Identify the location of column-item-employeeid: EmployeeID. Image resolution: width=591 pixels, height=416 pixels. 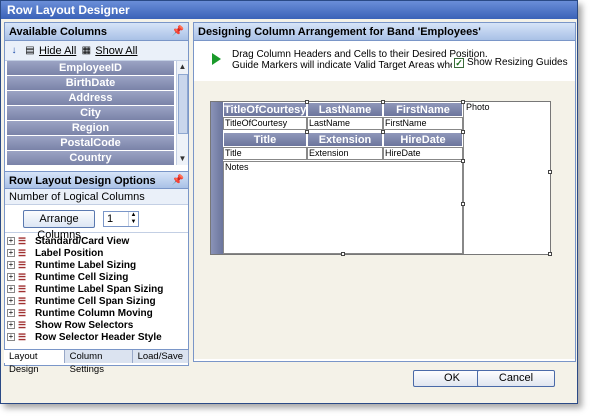
(90, 68).